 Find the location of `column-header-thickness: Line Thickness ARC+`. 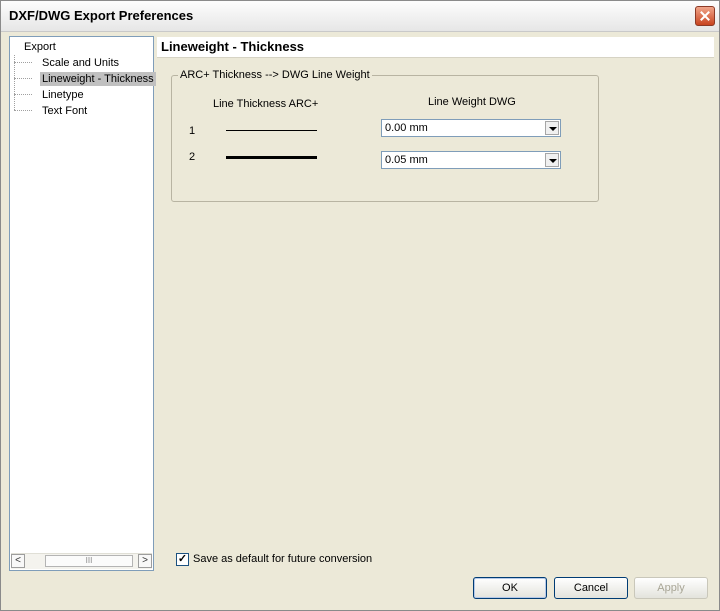

column-header-thickness: Line Thickness ARC+ is located at coordinates (266, 104).